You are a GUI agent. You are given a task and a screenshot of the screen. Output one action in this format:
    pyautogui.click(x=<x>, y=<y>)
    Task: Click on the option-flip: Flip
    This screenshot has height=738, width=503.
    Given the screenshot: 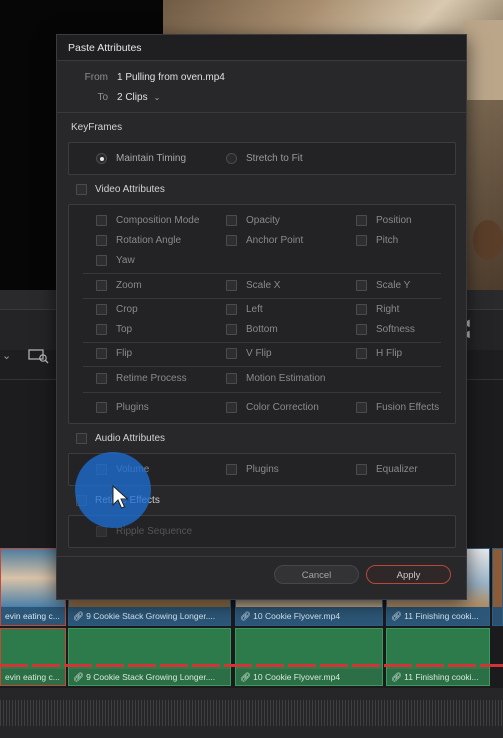 What is the action you would take?
    pyautogui.click(x=114, y=353)
    